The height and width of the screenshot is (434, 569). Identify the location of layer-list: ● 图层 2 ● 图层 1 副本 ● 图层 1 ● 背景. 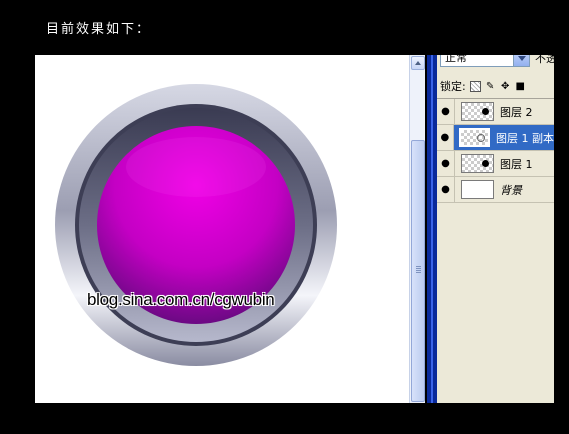
(495, 150).